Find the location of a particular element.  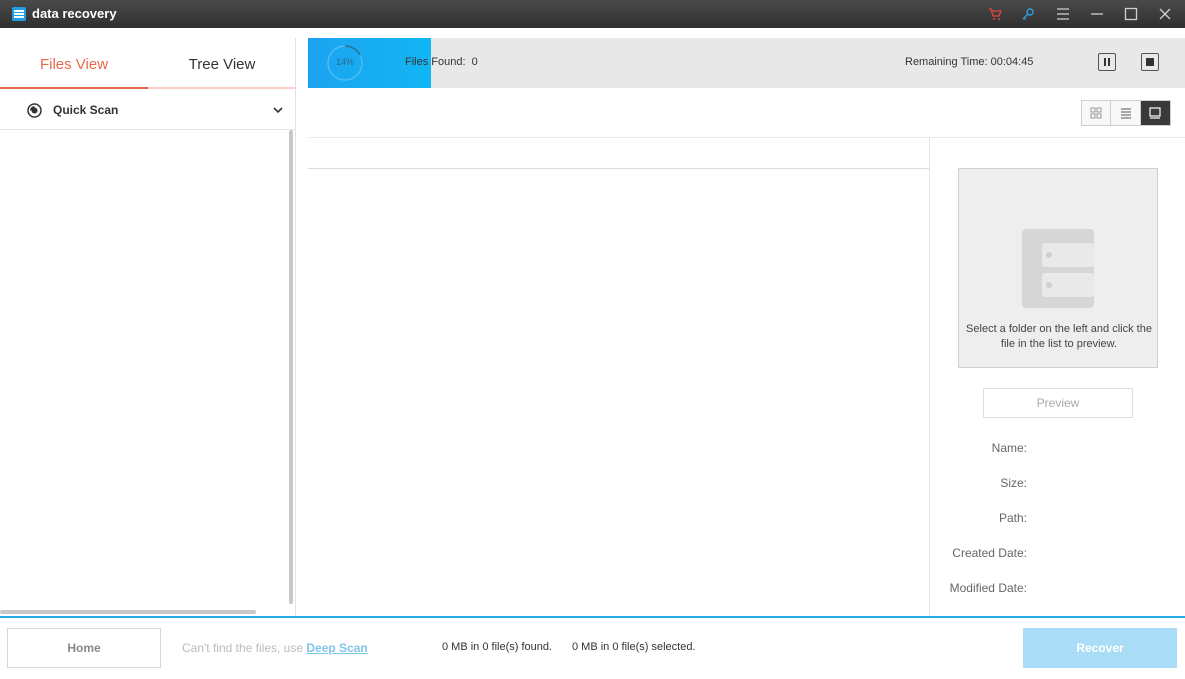

pause-icon is located at coordinates (1107, 62).